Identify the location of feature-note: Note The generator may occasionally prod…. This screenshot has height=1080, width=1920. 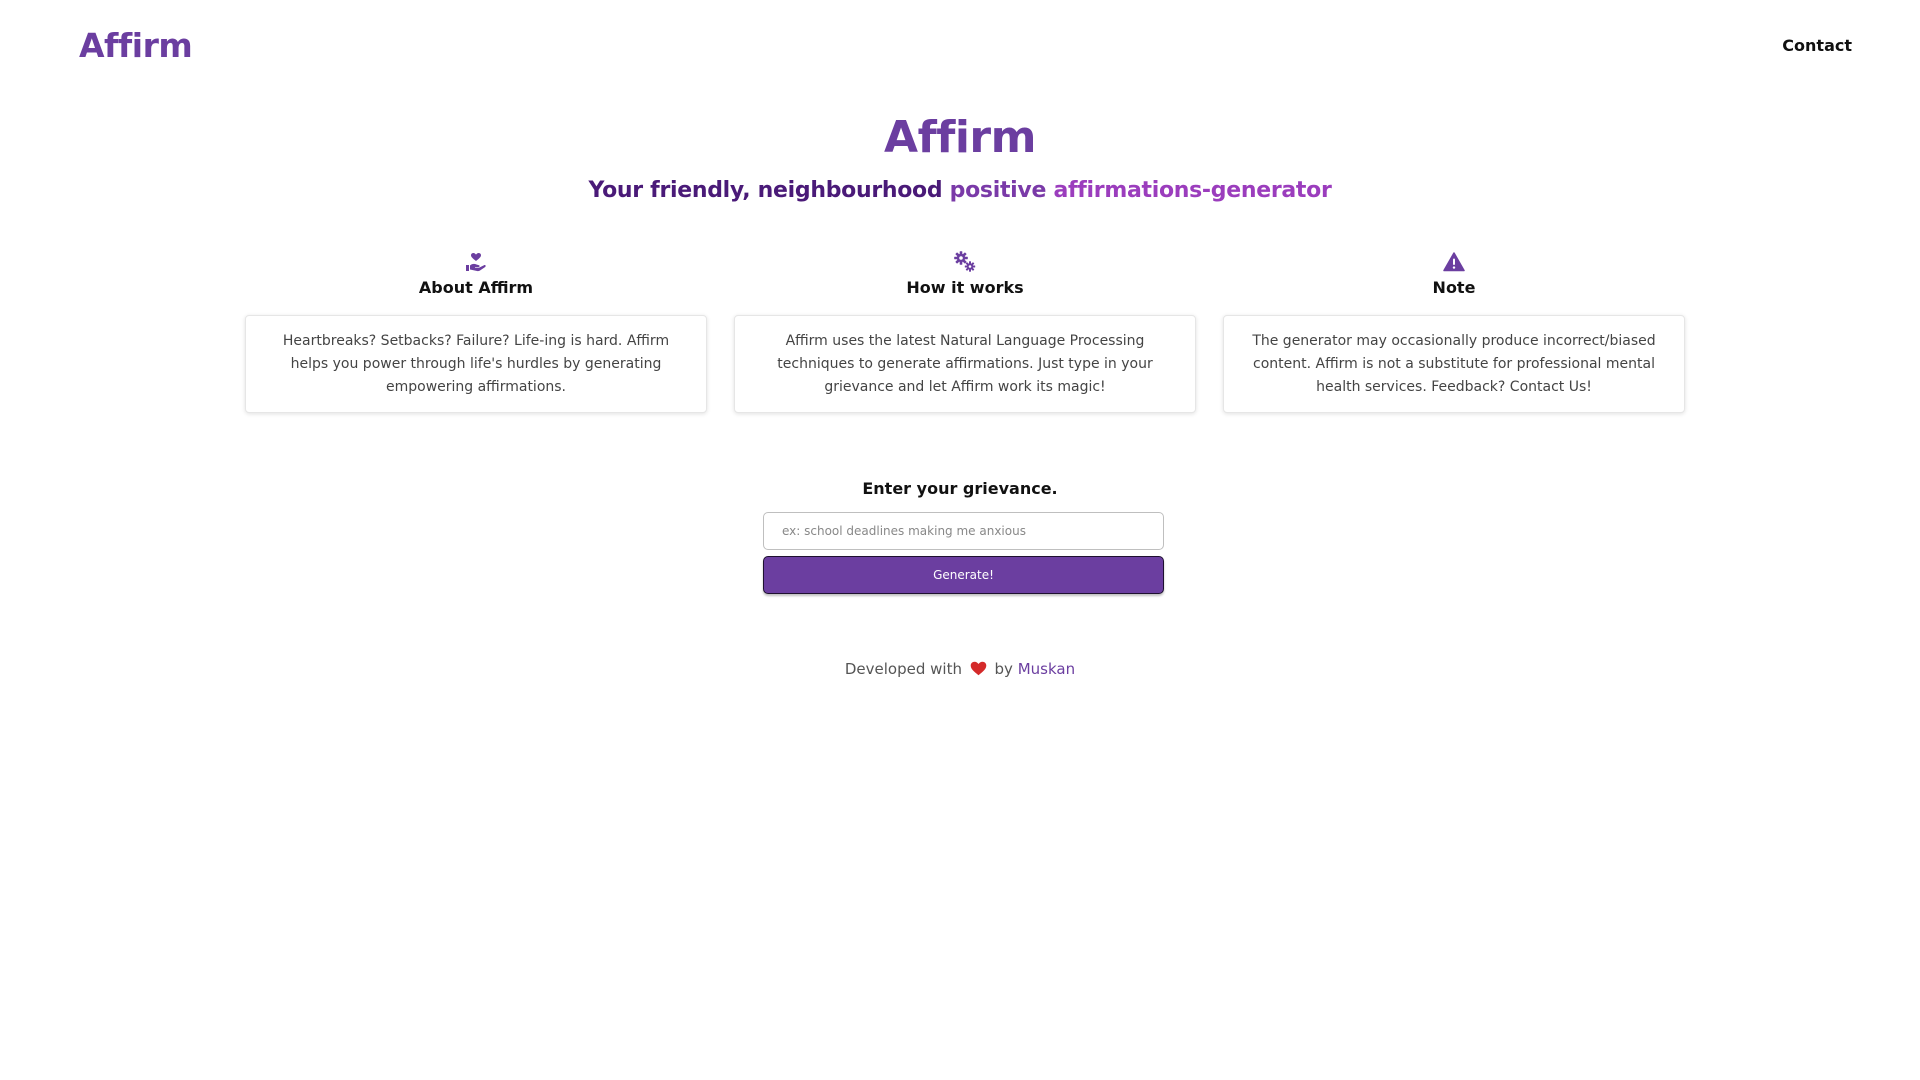
(1454, 331).